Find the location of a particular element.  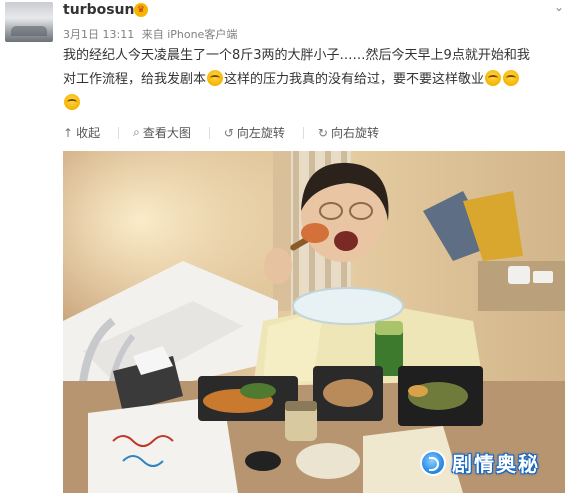

rotate-right-icon: ↻ is located at coordinates (322, 132).